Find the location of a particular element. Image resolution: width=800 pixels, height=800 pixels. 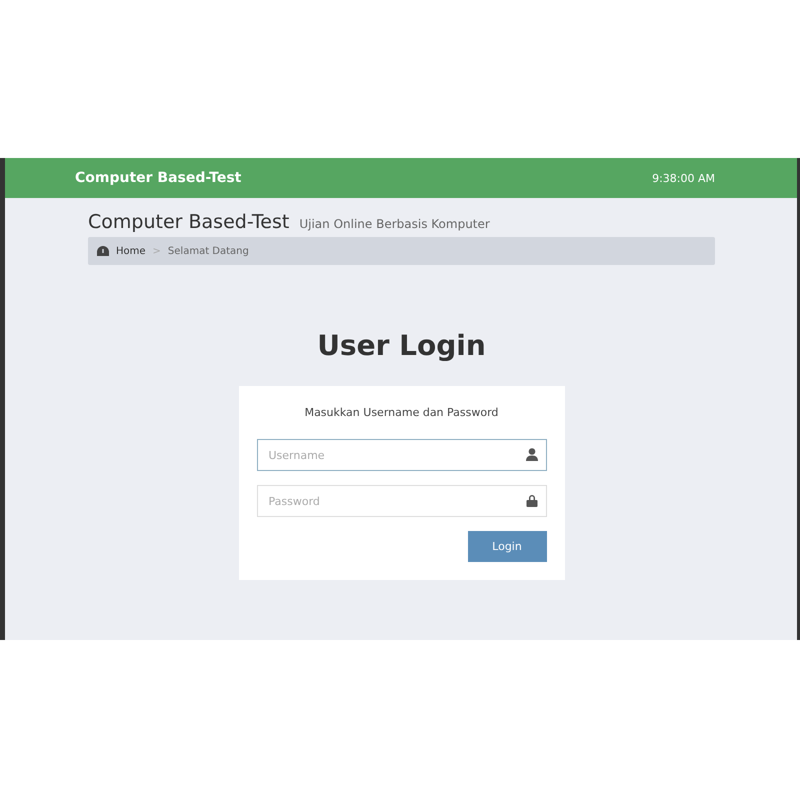

password-field: Password is located at coordinates (401, 501).